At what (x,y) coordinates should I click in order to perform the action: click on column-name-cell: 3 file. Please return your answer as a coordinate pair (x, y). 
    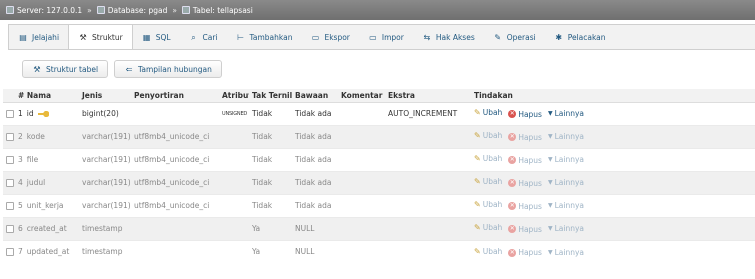
    Looking at the image, I should click on (47, 159).